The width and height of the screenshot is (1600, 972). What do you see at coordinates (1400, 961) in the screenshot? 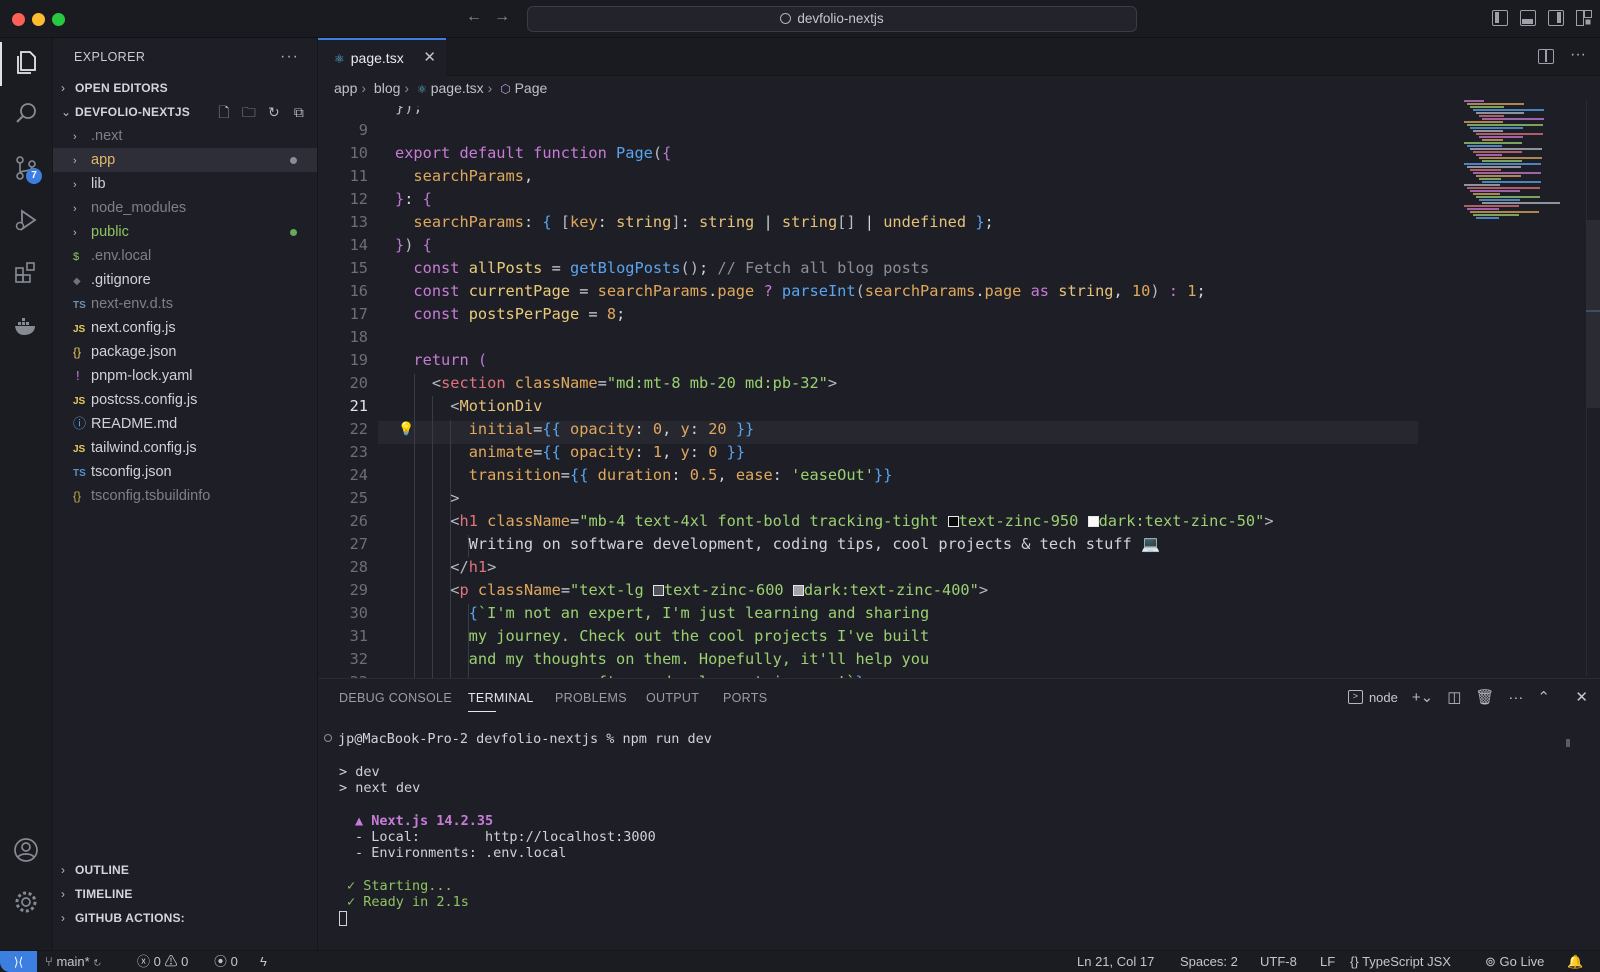
I see `language-mode: {} TypeScript JSX` at bounding box center [1400, 961].